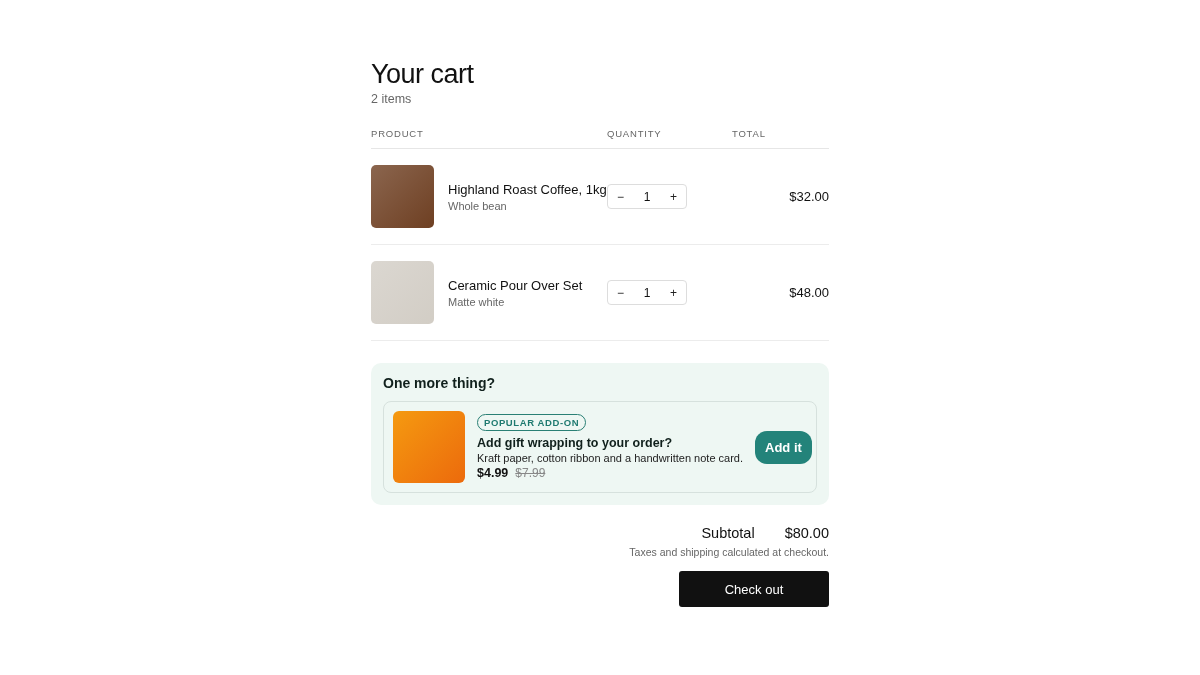 The height and width of the screenshot is (675, 1200). What do you see at coordinates (515, 285) in the screenshot?
I see `product-name: Ceramic Pour Over Set` at bounding box center [515, 285].